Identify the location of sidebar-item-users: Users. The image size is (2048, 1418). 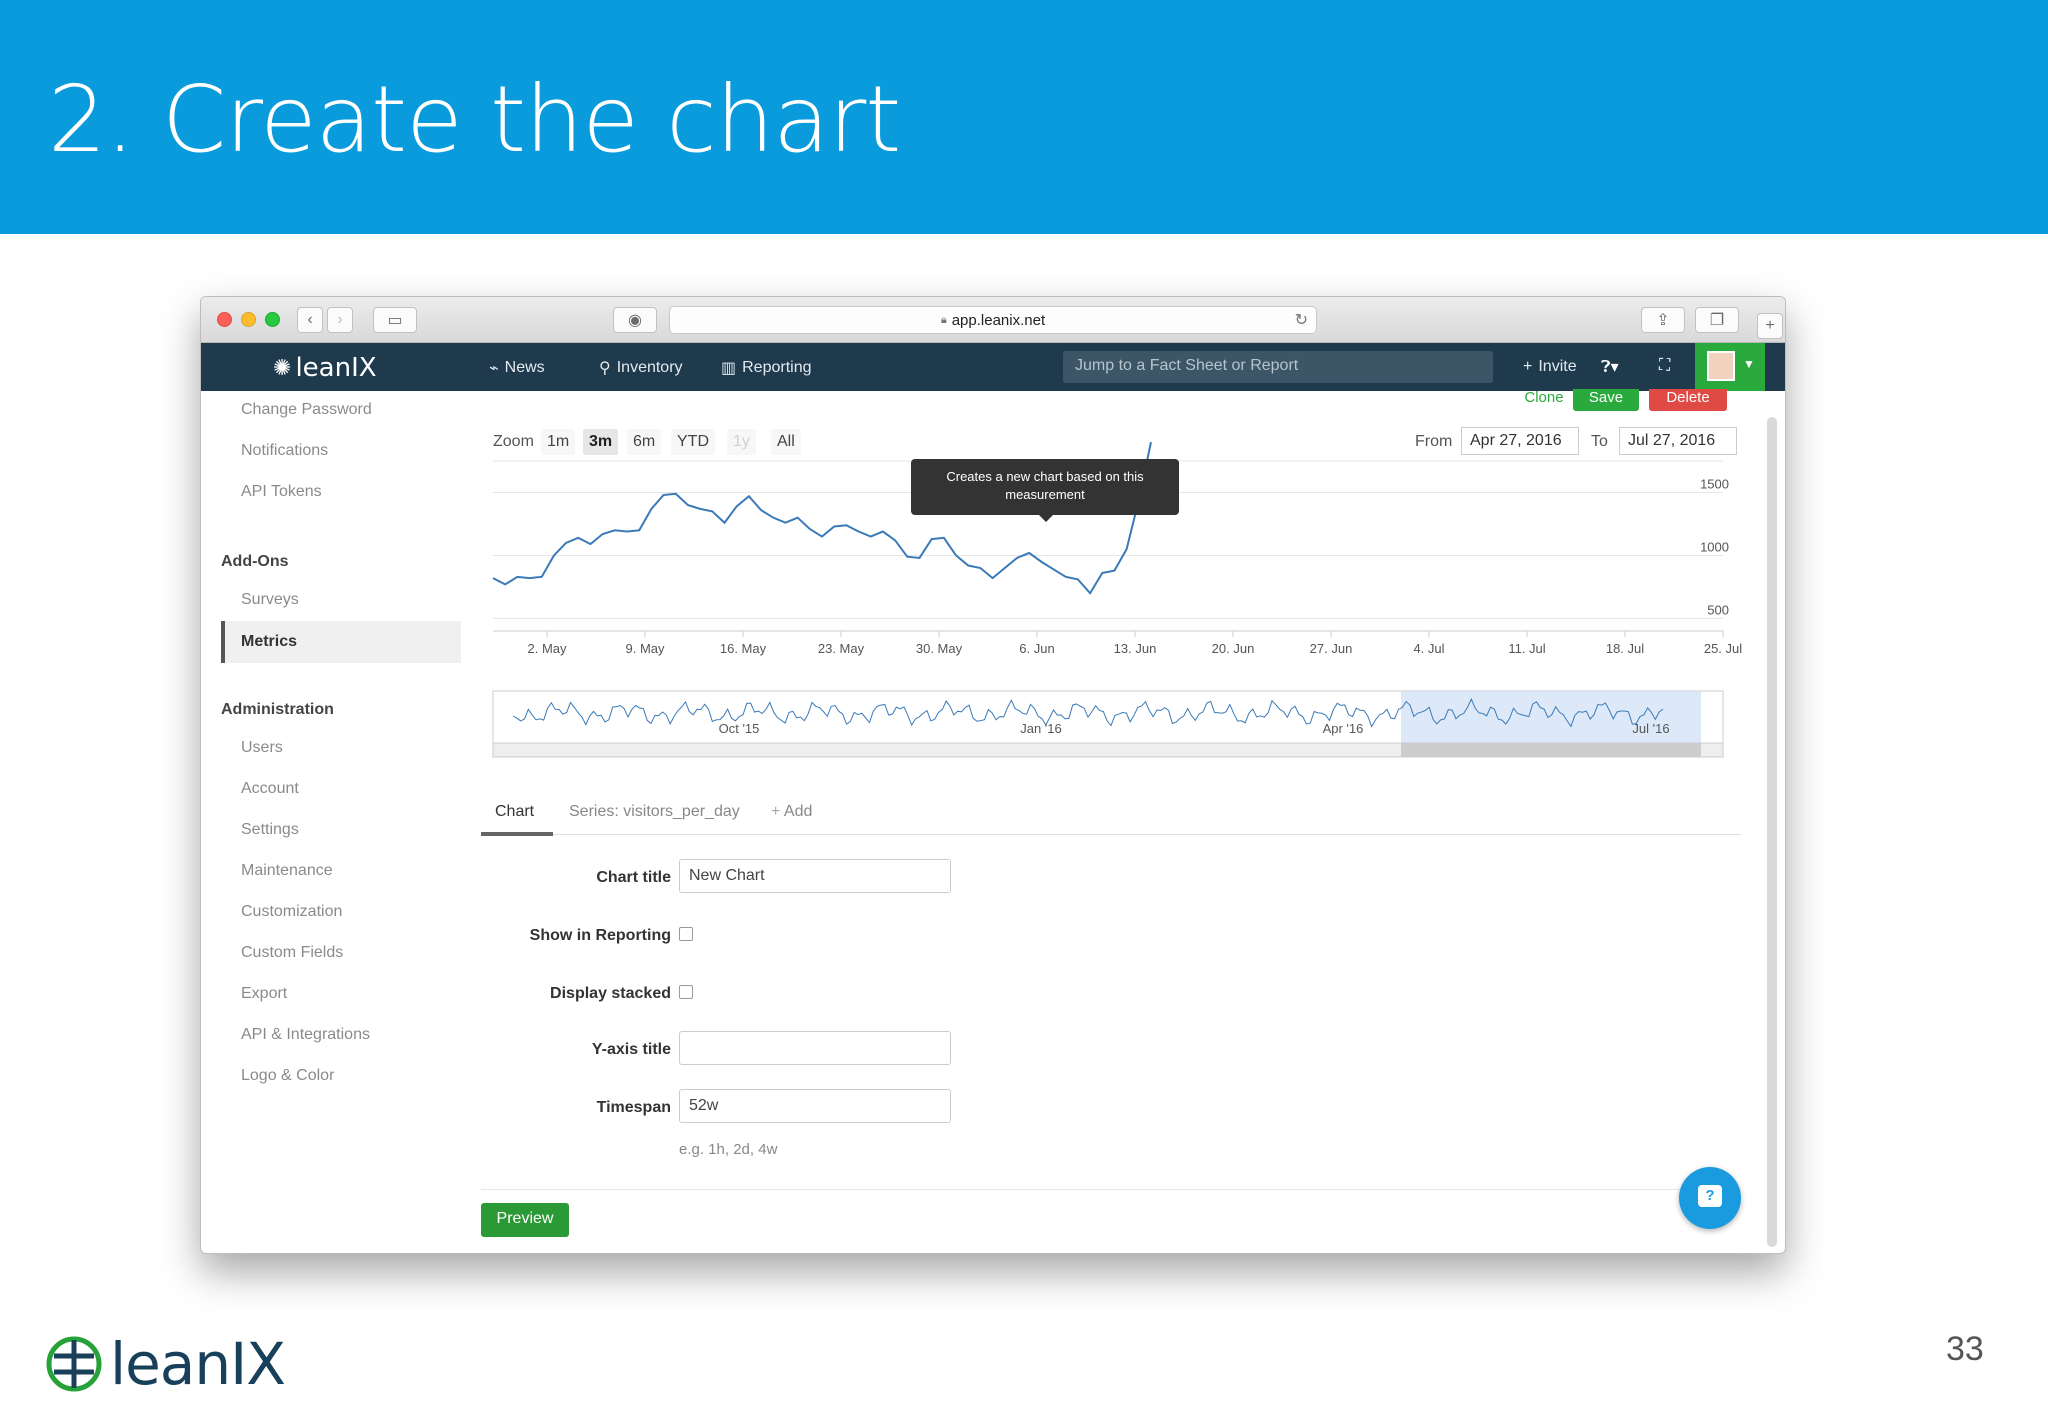
(262, 748).